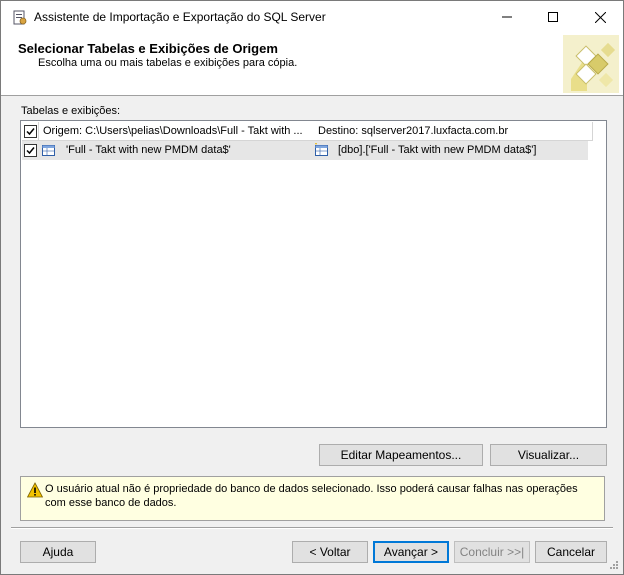 The height and width of the screenshot is (575, 624). Describe the element at coordinates (492, 552) in the screenshot. I see `finish-button: Concluir >>|` at that location.